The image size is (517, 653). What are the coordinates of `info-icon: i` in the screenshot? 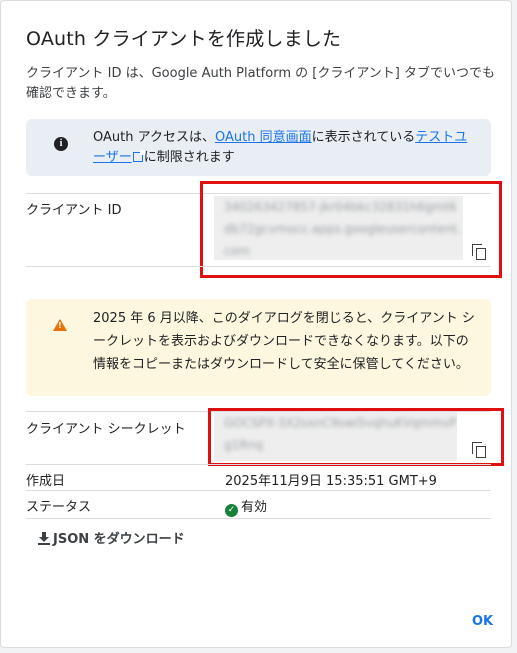 It's located at (61, 144).